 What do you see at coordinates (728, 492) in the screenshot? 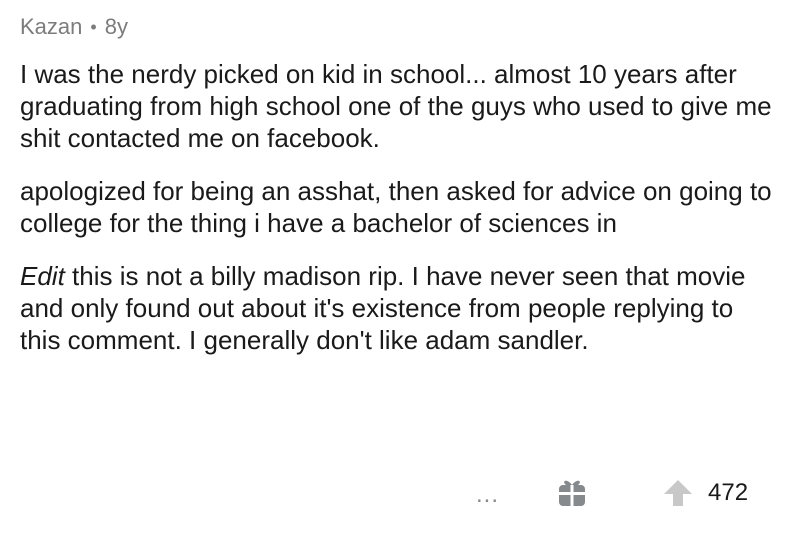
I see `vote-score: 472` at bounding box center [728, 492].